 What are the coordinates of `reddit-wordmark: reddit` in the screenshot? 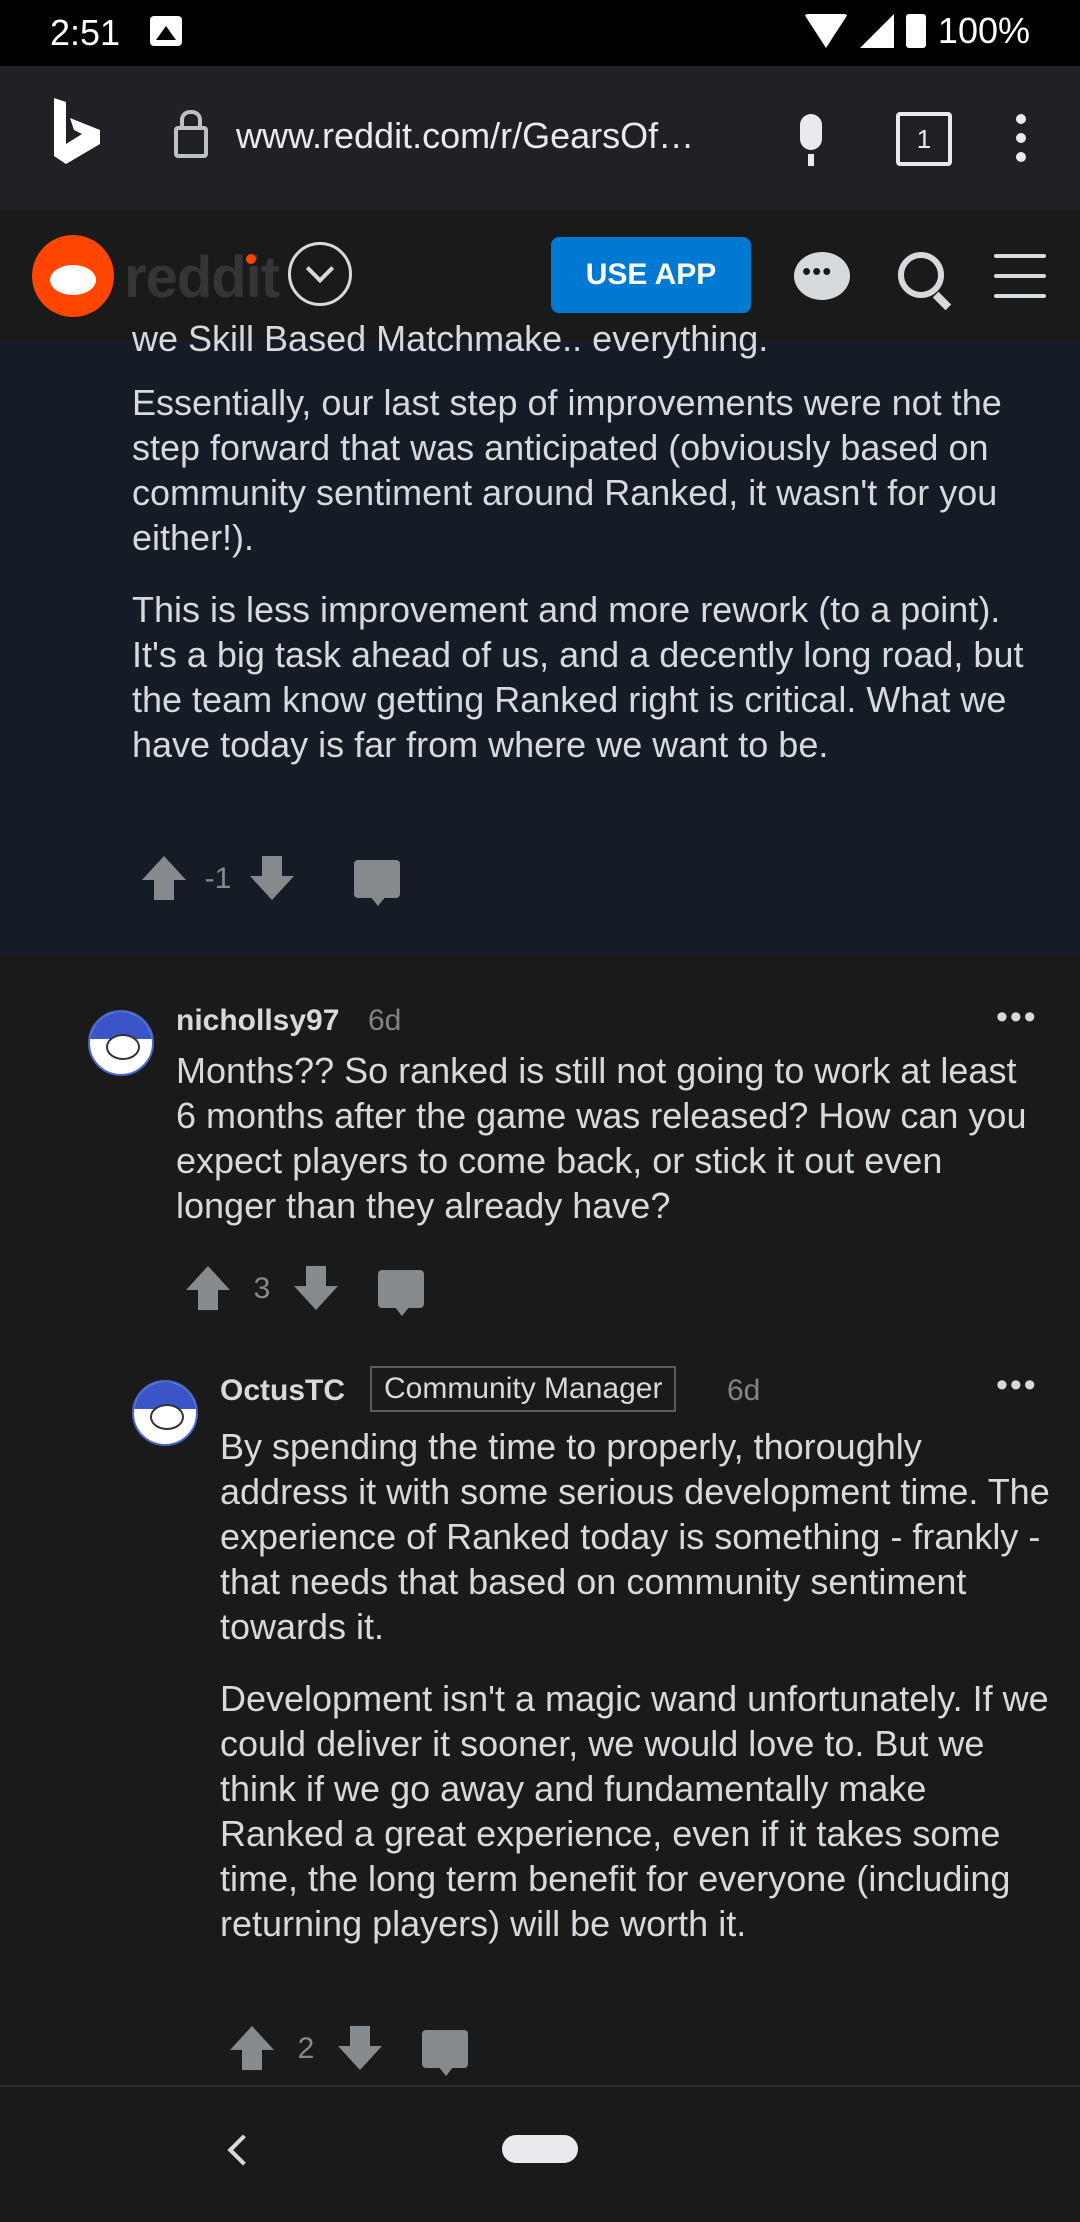 It's located at (202, 277).